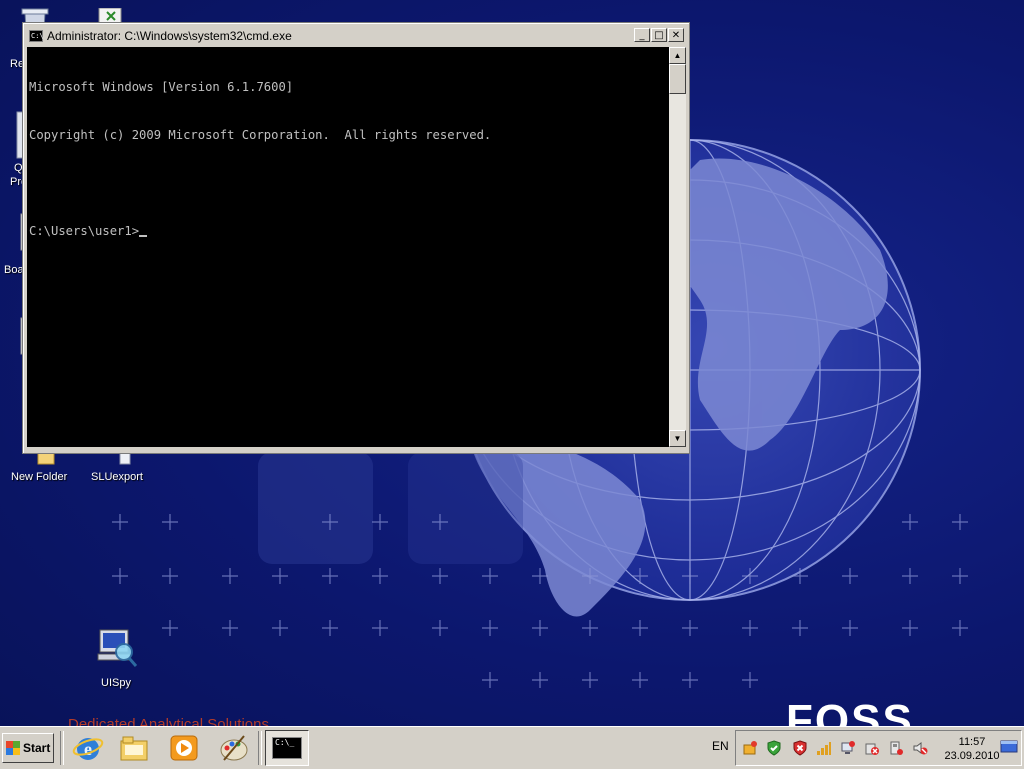 The width and height of the screenshot is (1024, 769). Describe the element at coordinates (750, 748) in the screenshot. I see `security-center-icon` at that location.